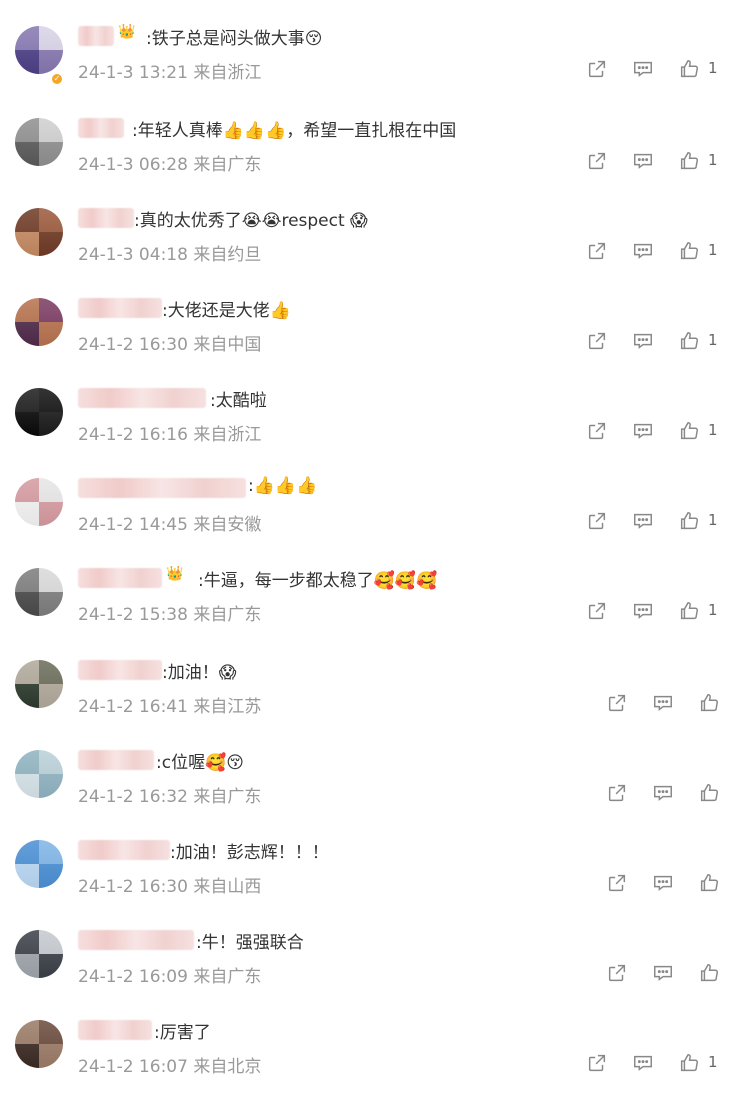 The height and width of the screenshot is (1104, 740). Describe the element at coordinates (133, 1067) in the screenshot. I see `comment-time: 24-1-2 16:07` at that location.